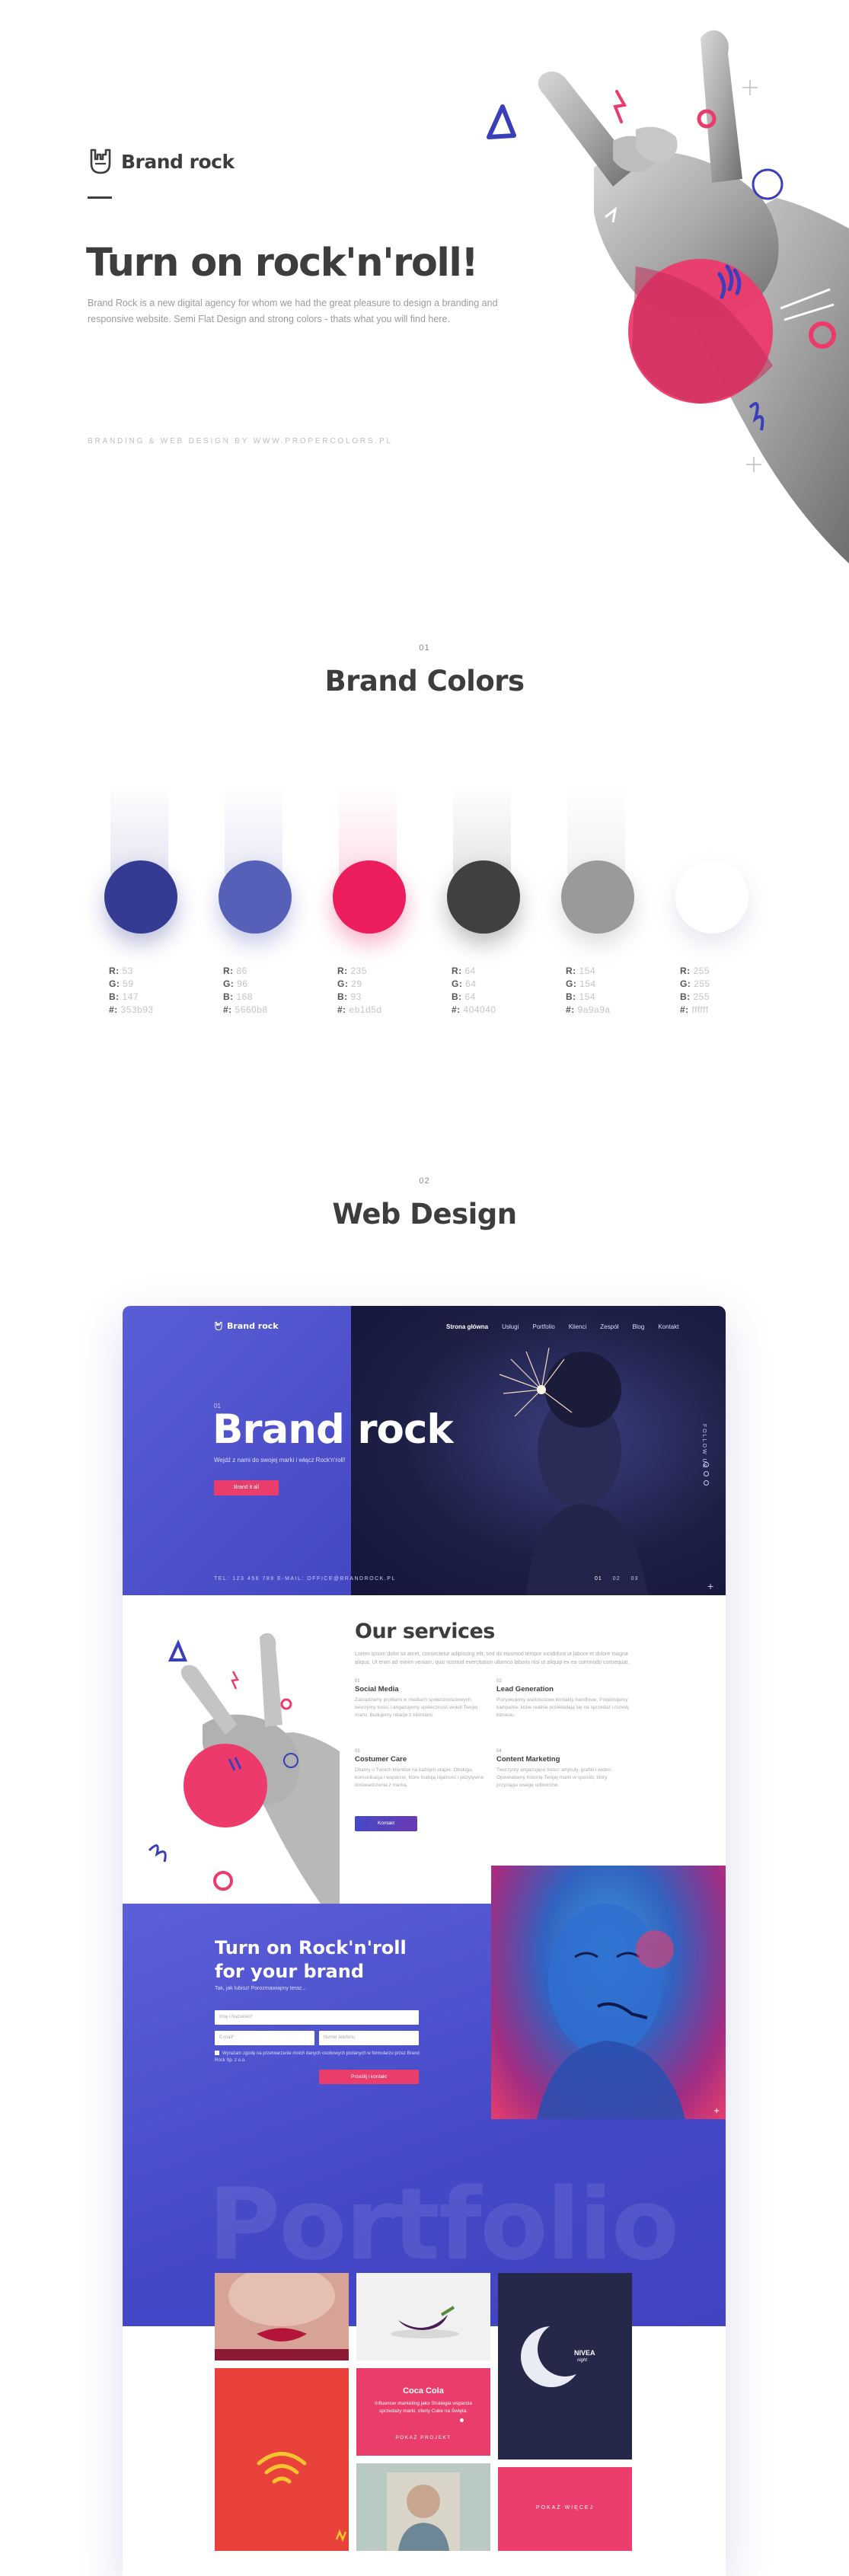  Describe the element at coordinates (217, 2053) in the screenshot. I see `checkbox-box` at that location.